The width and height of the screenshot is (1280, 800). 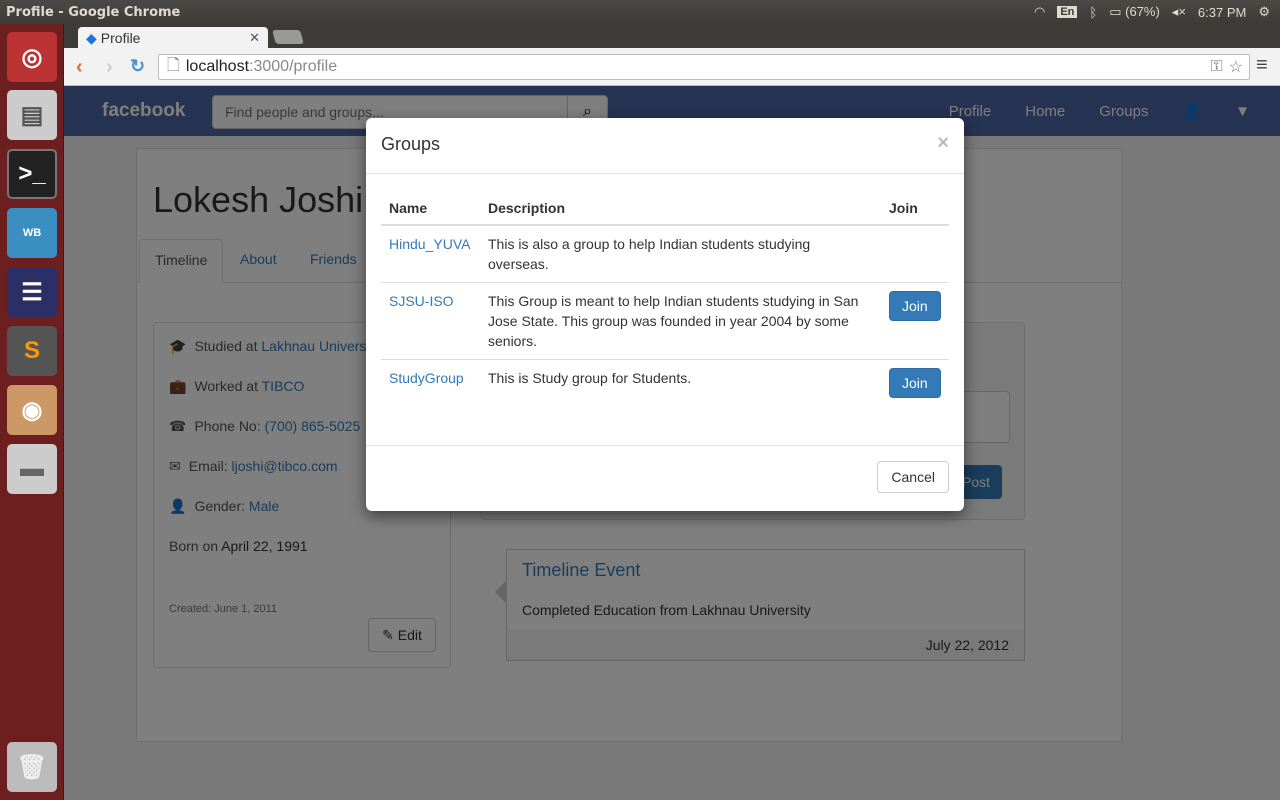 What do you see at coordinates (109, 67) in the screenshot?
I see `forward-icon: ›` at bounding box center [109, 67].